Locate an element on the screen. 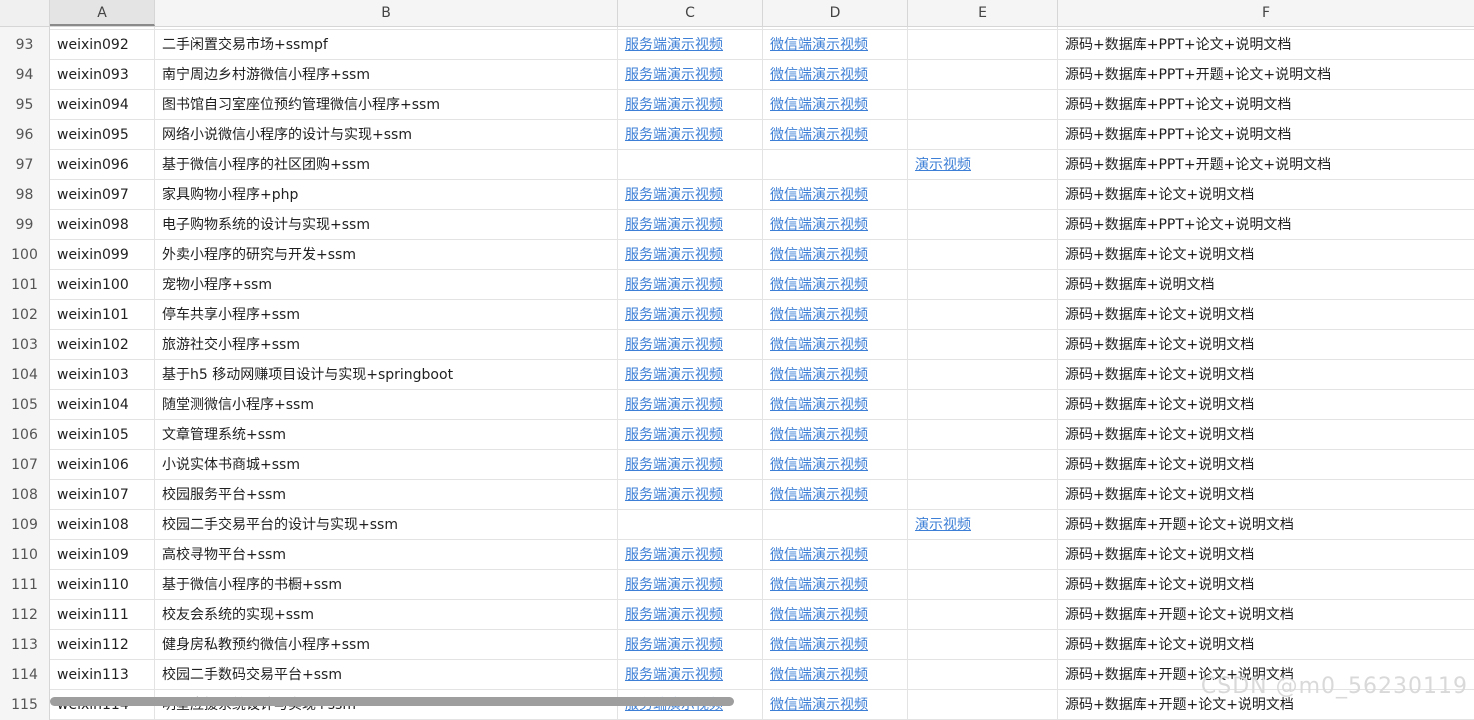  video-link: 演示视频 is located at coordinates (943, 165).